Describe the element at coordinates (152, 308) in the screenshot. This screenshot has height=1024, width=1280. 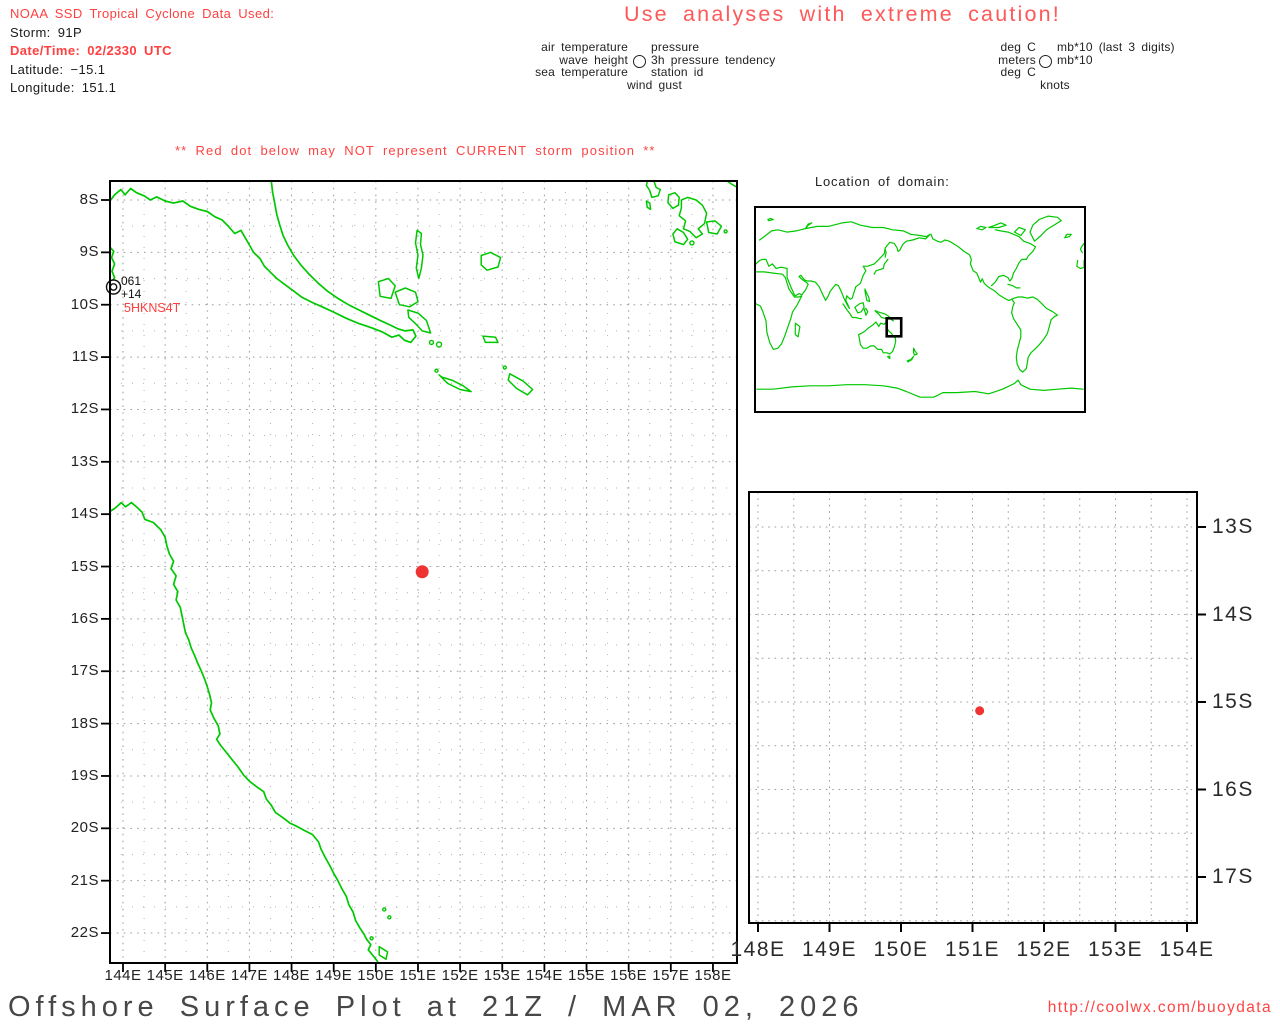
I see `station-id-value: 5HKNS4T` at that location.